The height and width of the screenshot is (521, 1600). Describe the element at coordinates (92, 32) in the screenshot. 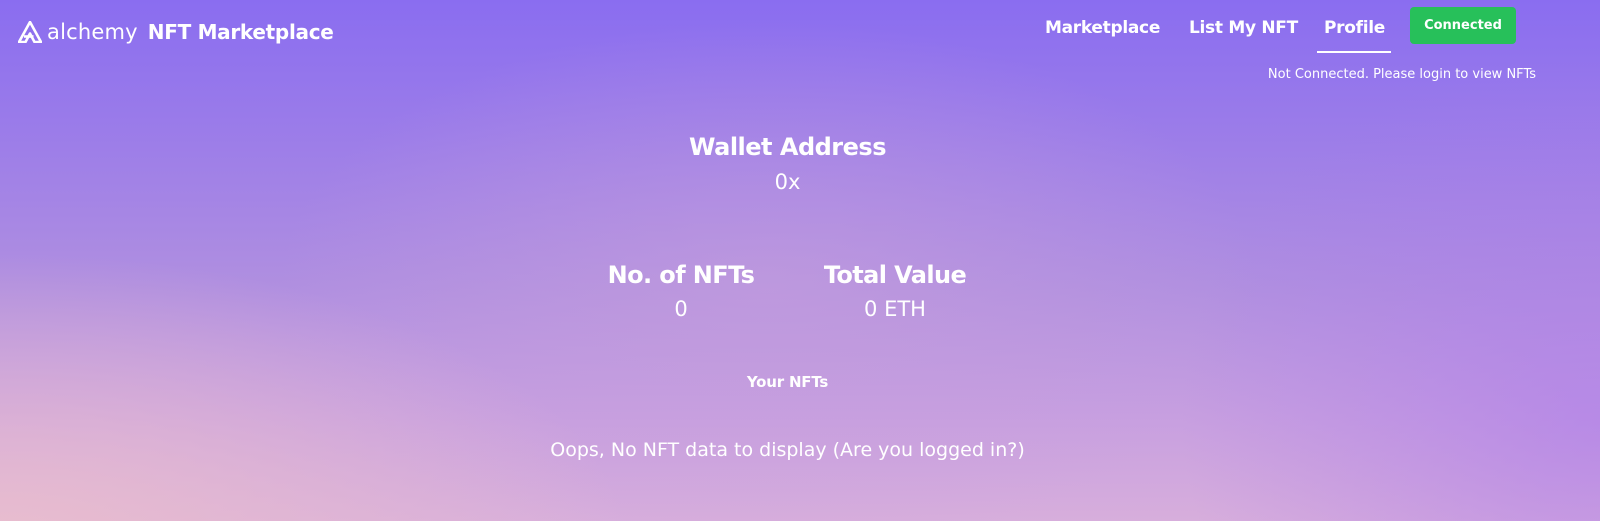

I see `brand-name: alchemy` at that location.